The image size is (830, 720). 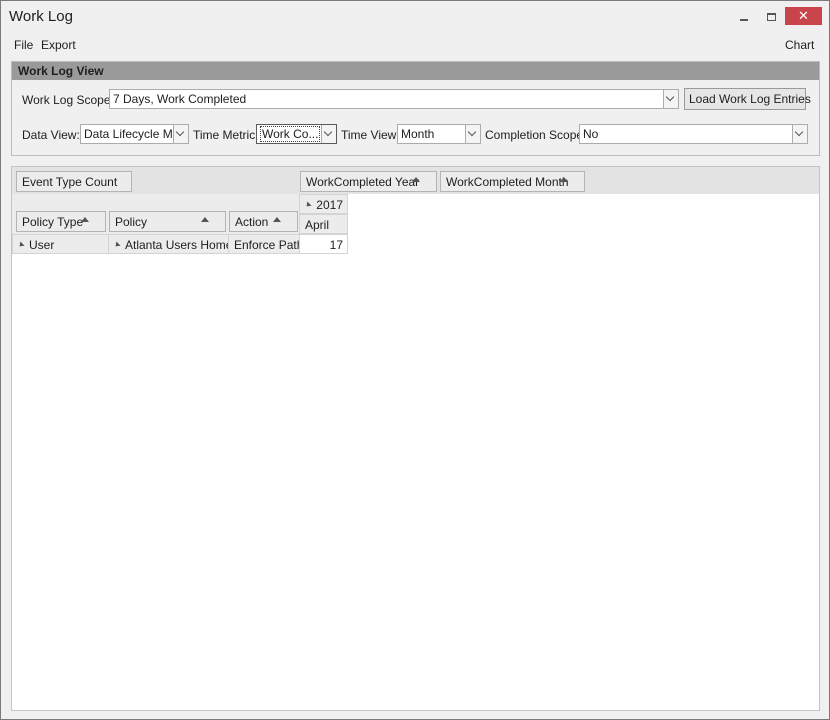 What do you see at coordinates (439, 134) in the screenshot?
I see `time-view-combo: Month` at bounding box center [439, 134].